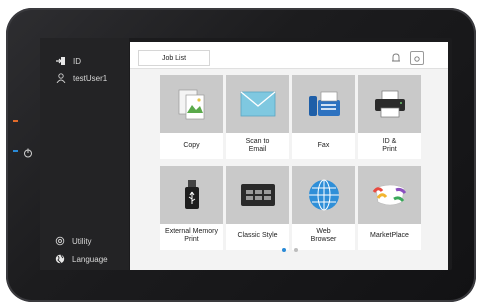 The image size is (477, 302). Describe the element at coordinates (61, 61) in the screenshot. I see `login-icon` at that location.